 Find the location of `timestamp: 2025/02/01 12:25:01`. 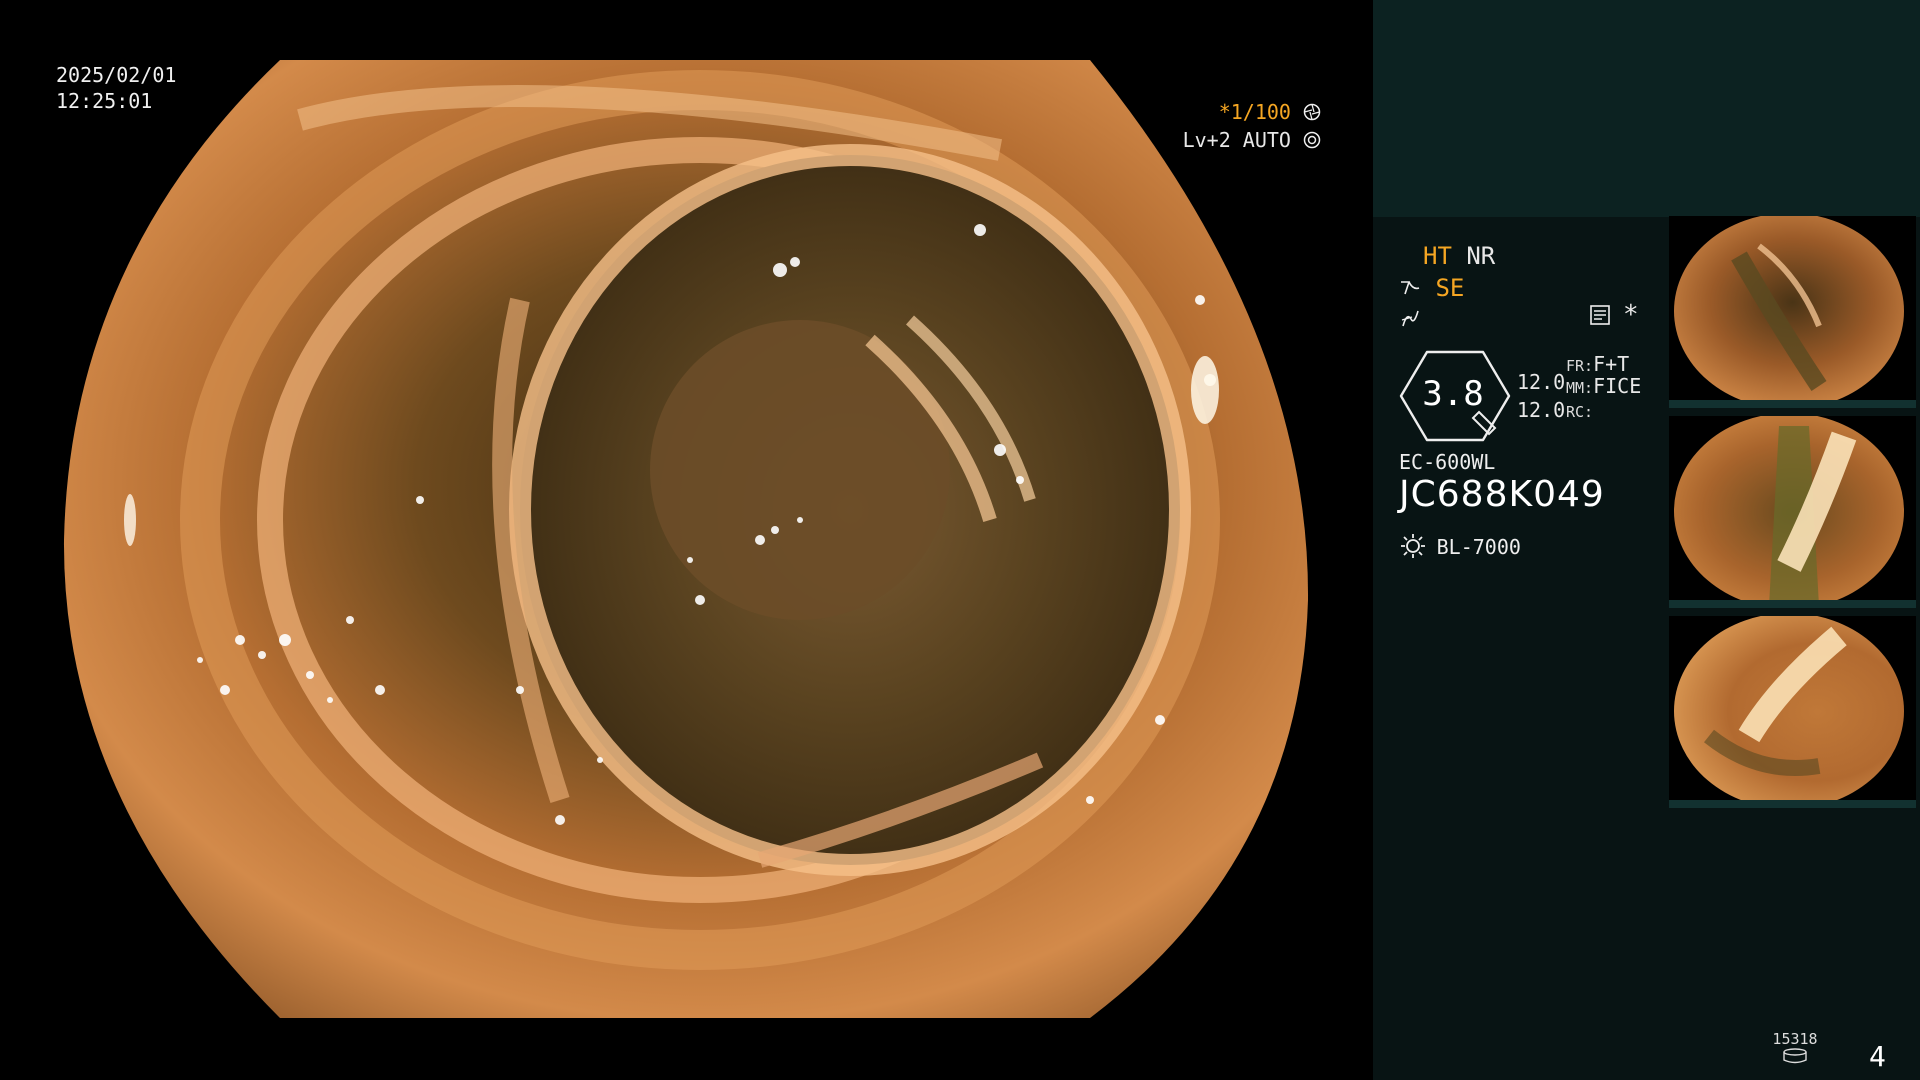

timestamp: 2025/02/01 12:25:01 is located at coordinates (116, 88).